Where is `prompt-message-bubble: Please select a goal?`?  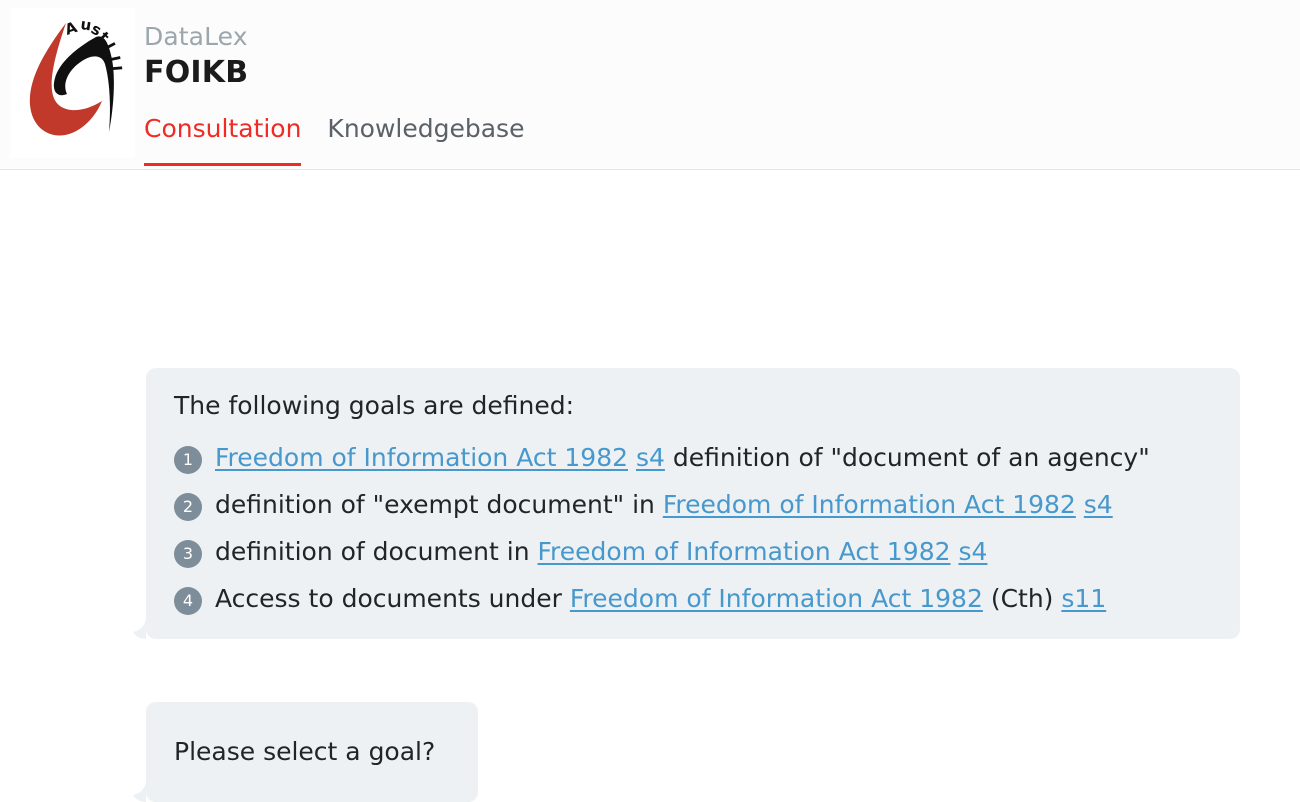 prompt-message-bubble: Please select a goal? is located at coordinates (312, 752).